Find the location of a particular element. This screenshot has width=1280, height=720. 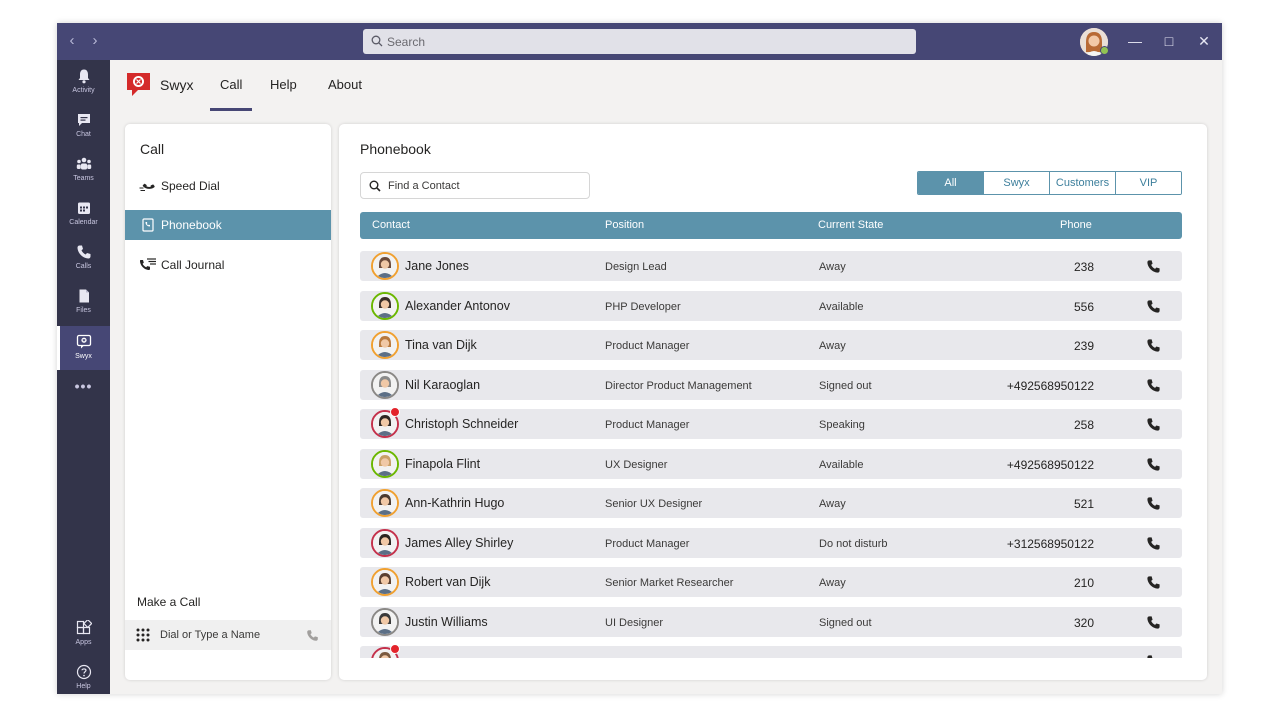

global-search-input is located at coordinates (647, 41).